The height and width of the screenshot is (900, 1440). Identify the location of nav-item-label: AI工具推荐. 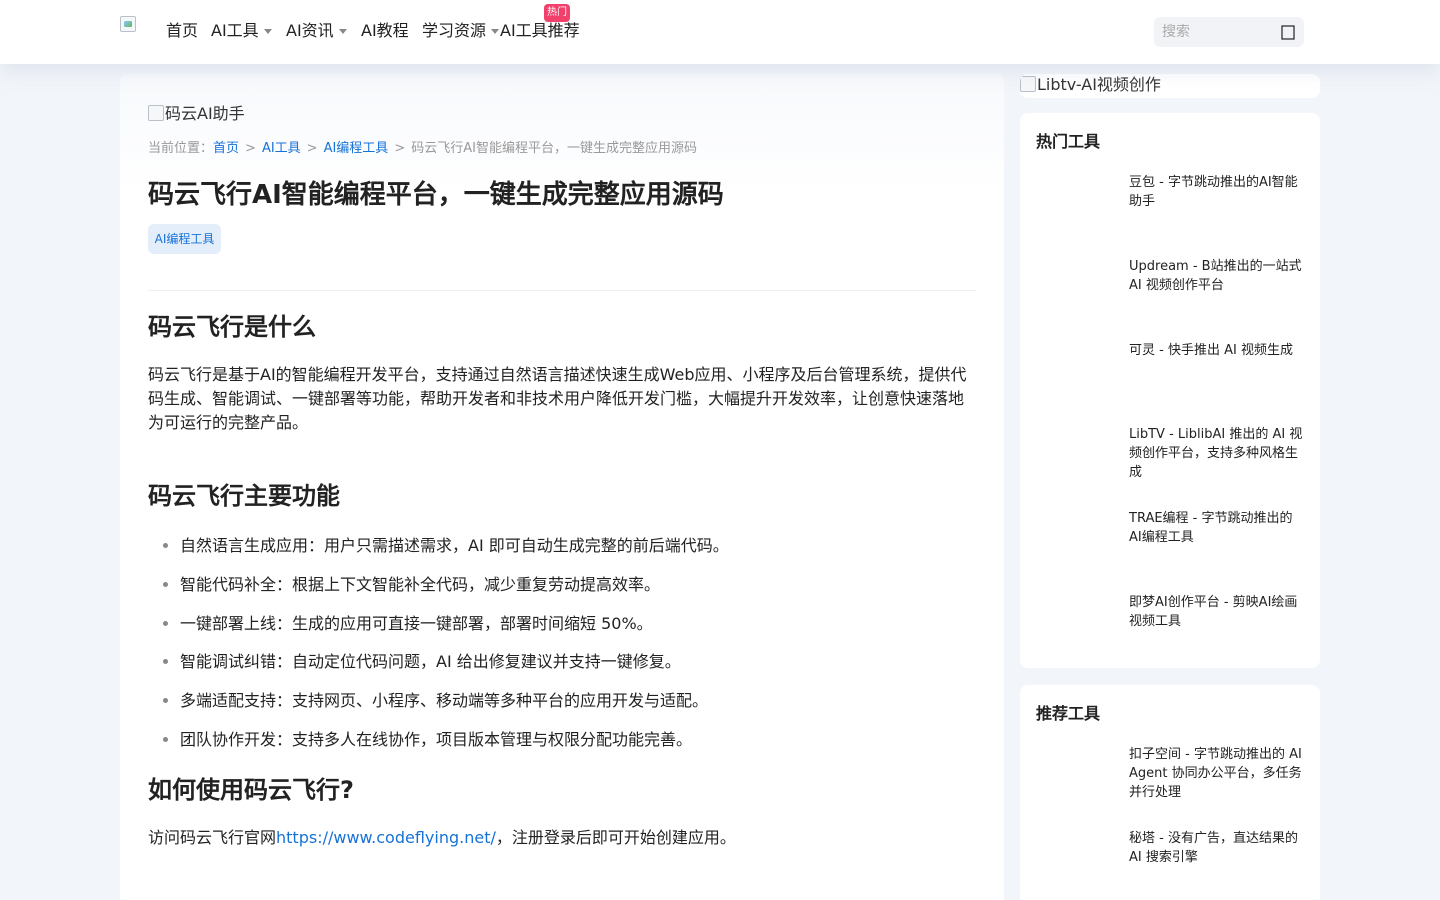
(540, 30).